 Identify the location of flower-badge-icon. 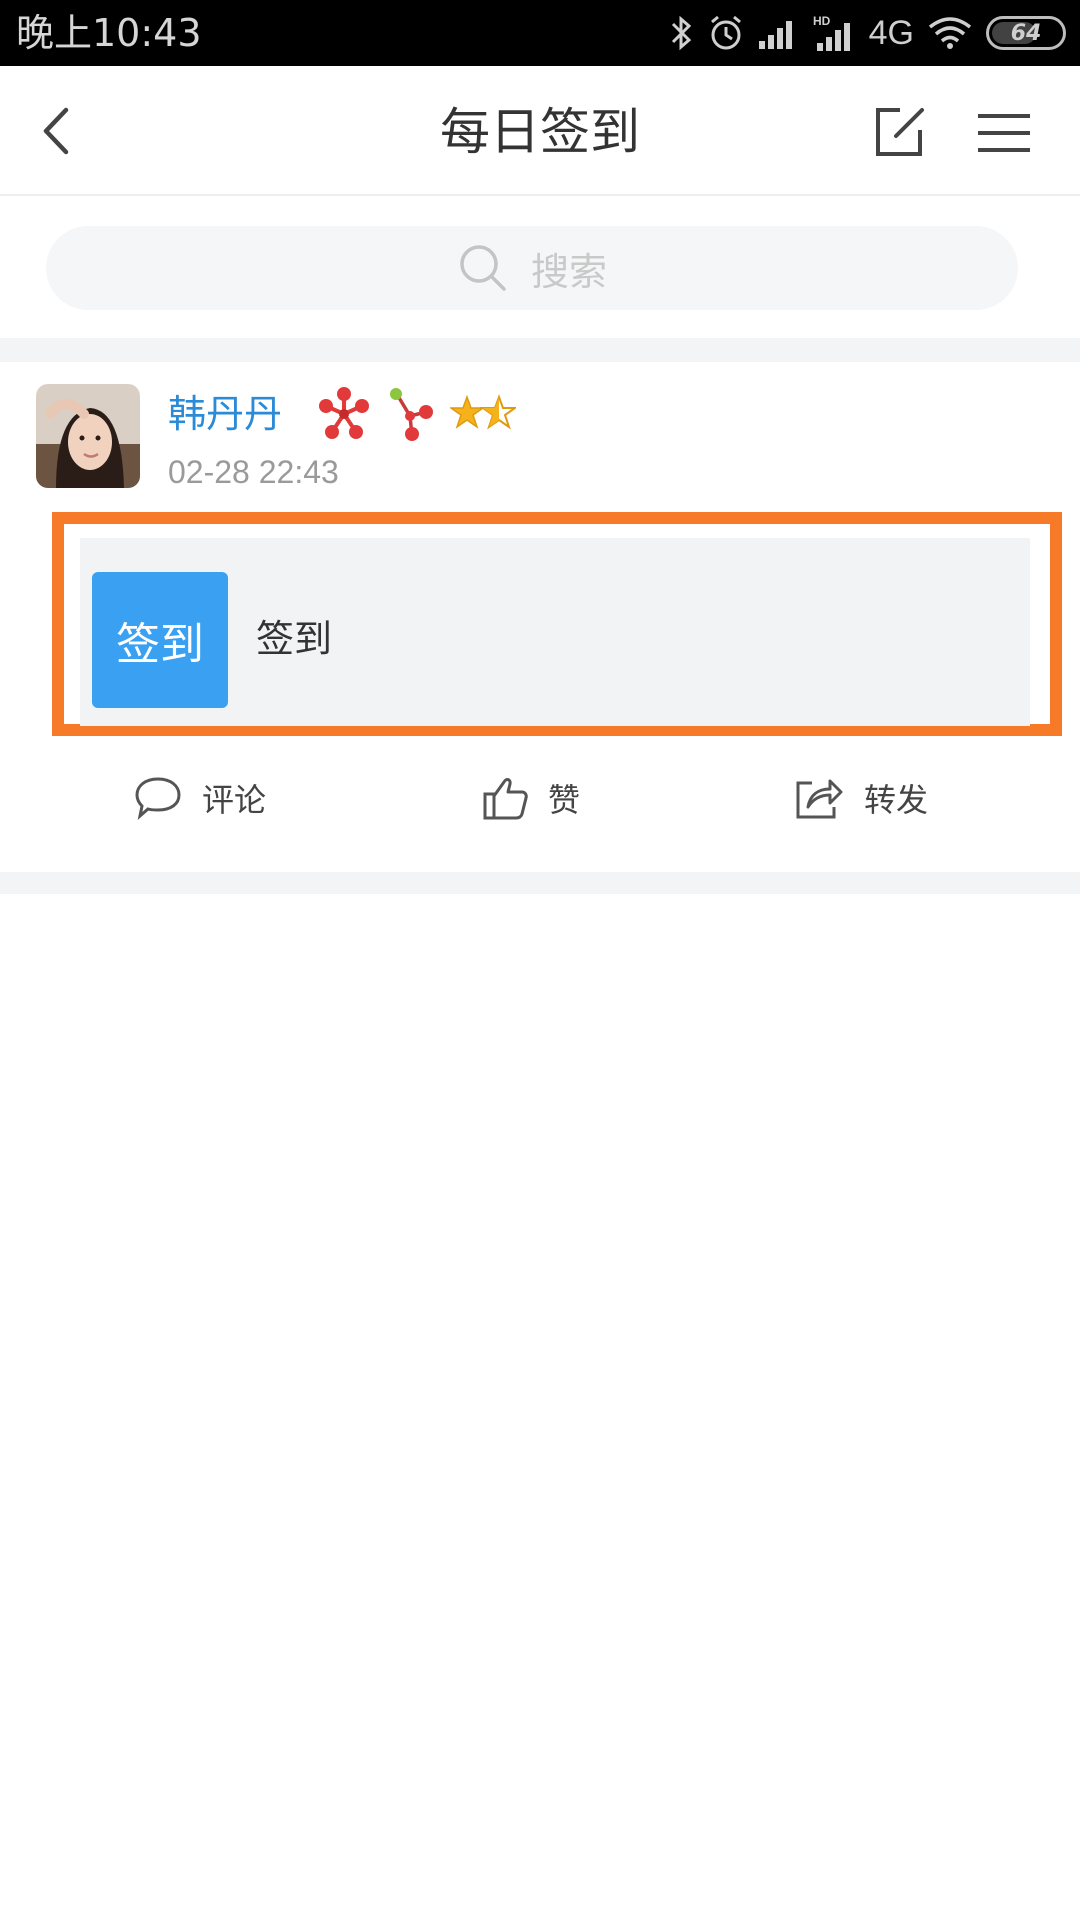
(344, 413).